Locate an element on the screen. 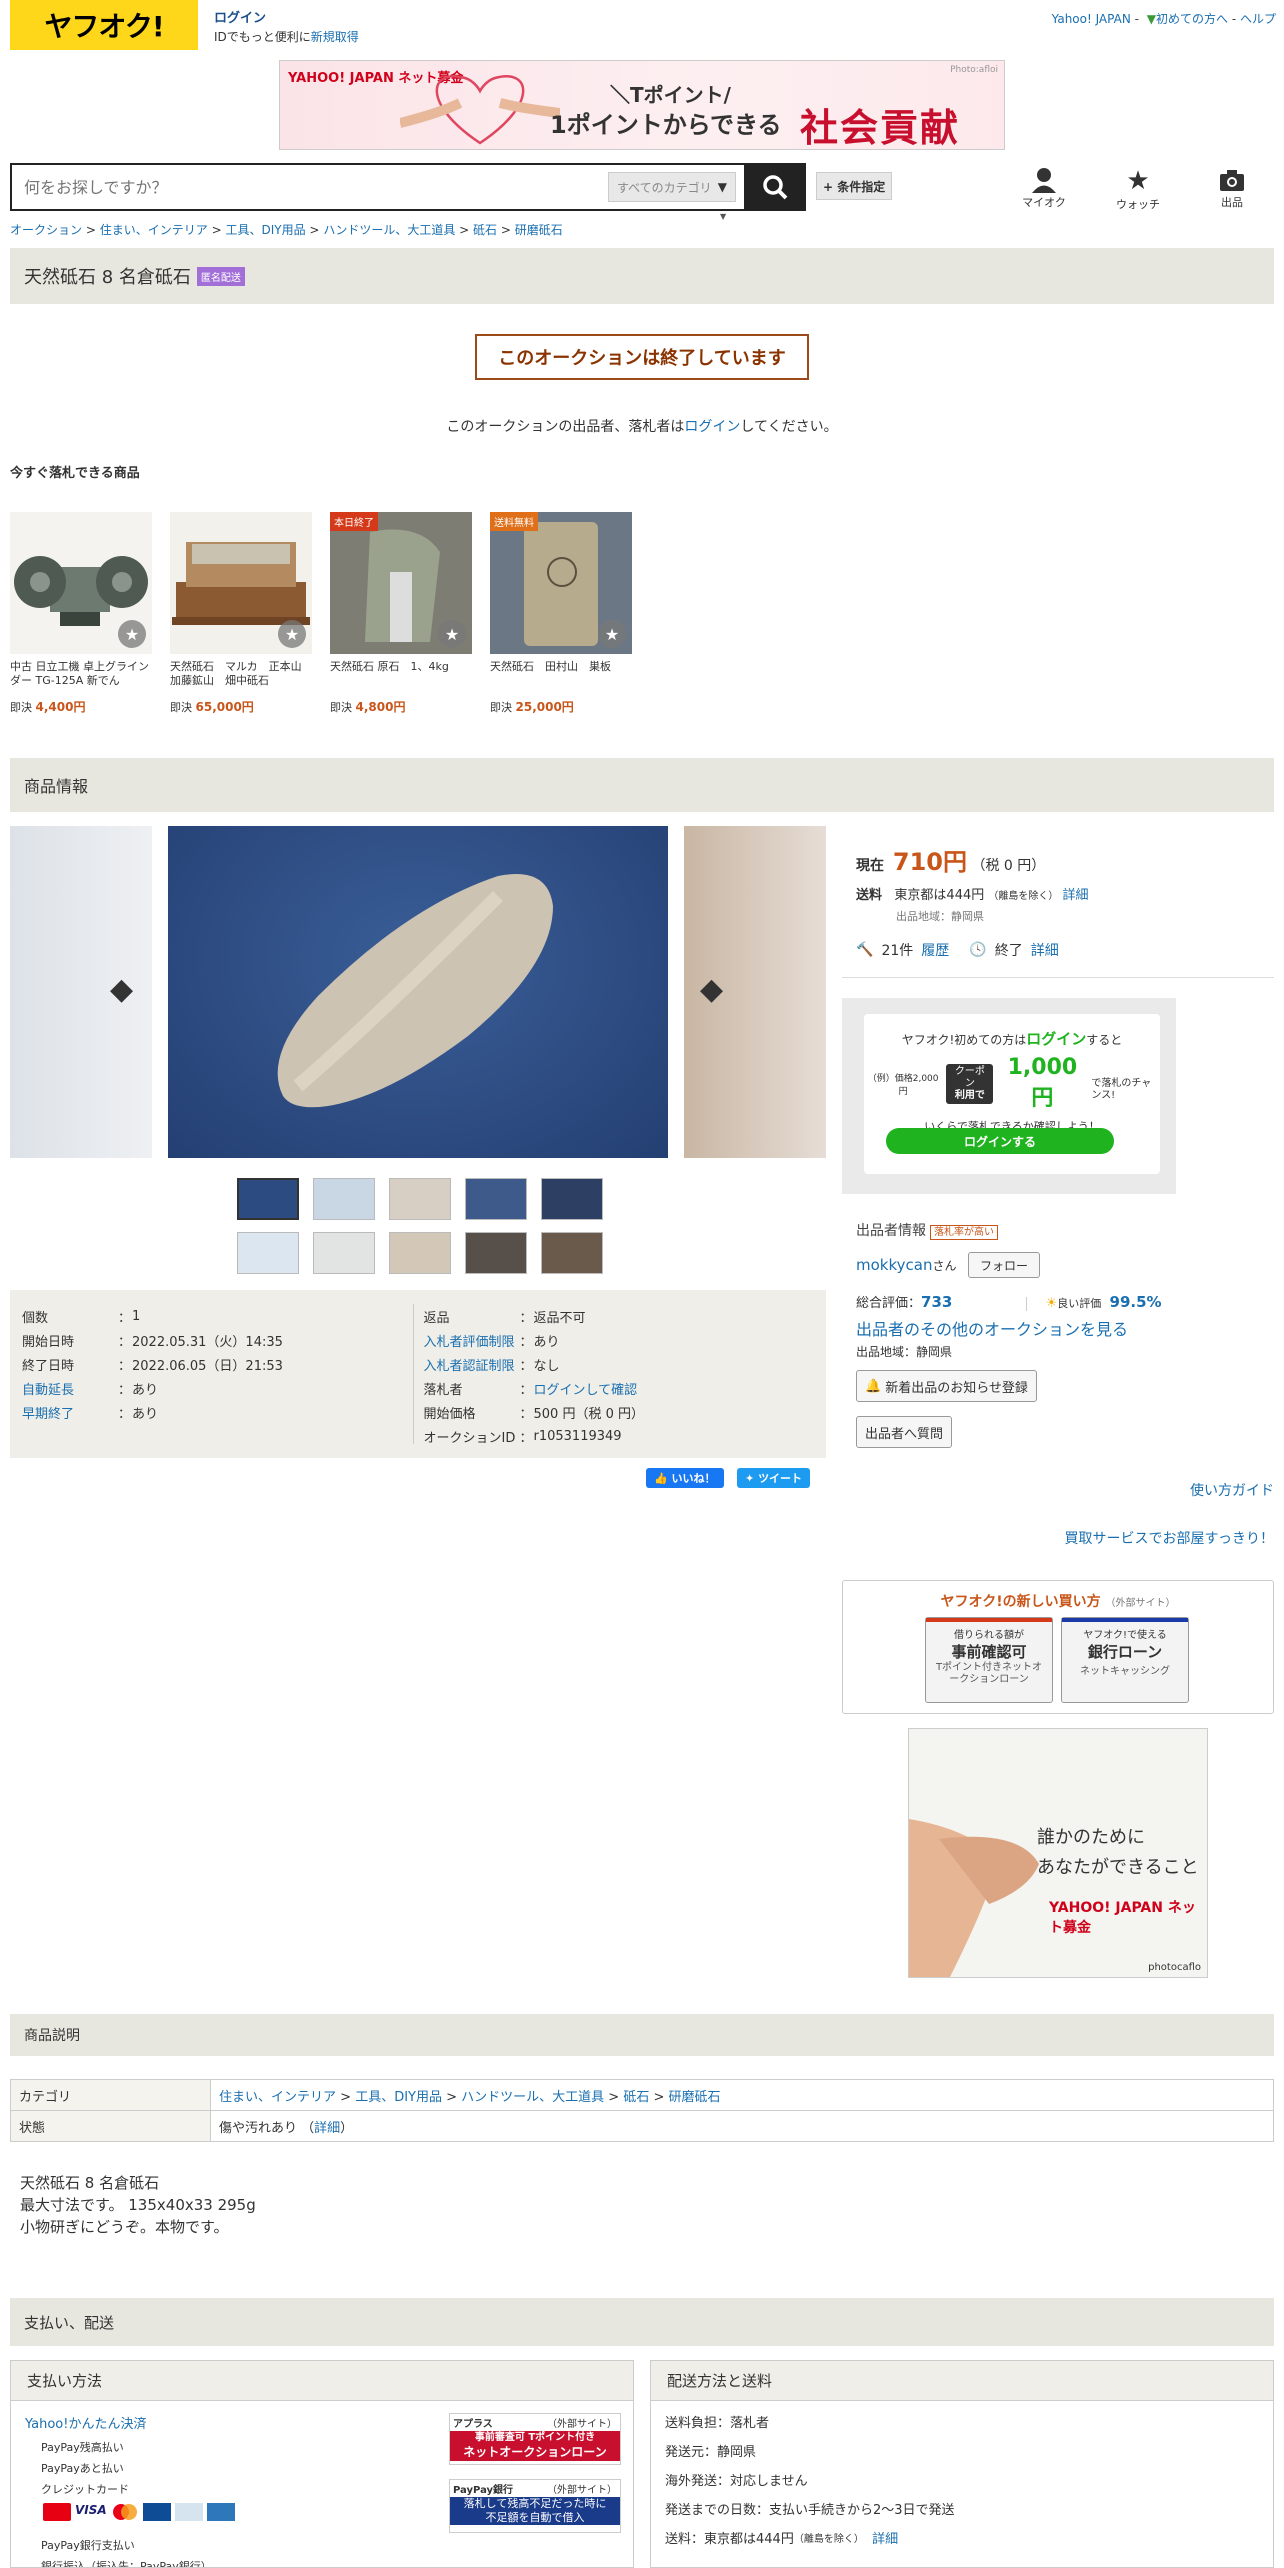  seller-region: 出品地域：静岡県 is located at coordinates (904, 1352).